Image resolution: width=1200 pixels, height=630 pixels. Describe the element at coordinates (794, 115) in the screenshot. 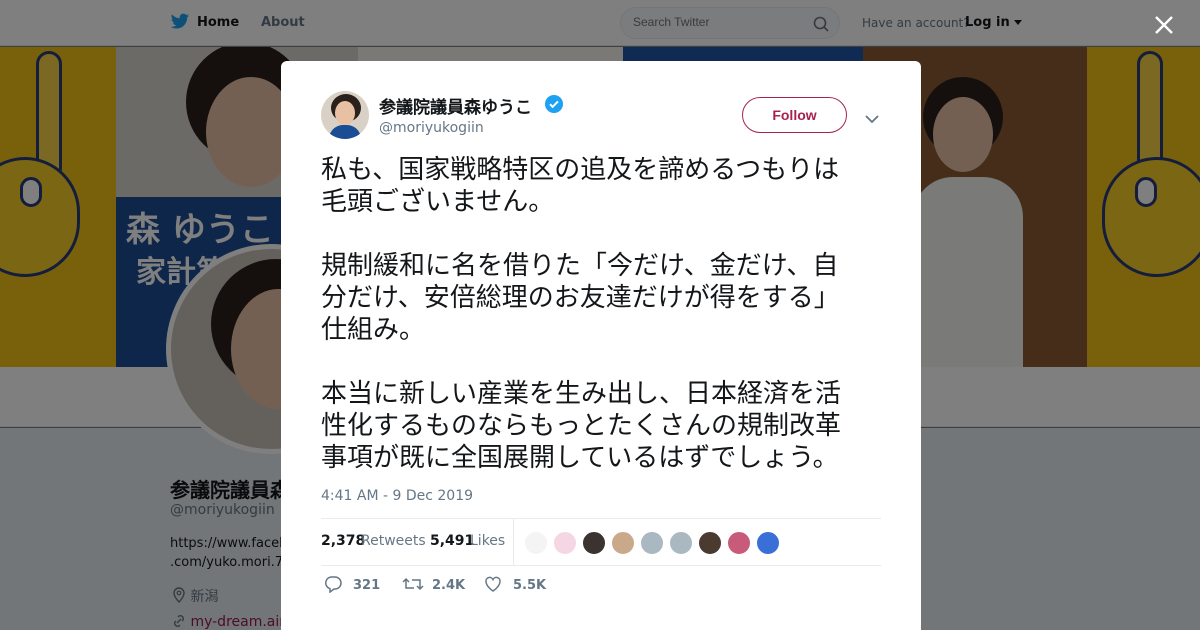

I see `follow-button: Follow` at that location.